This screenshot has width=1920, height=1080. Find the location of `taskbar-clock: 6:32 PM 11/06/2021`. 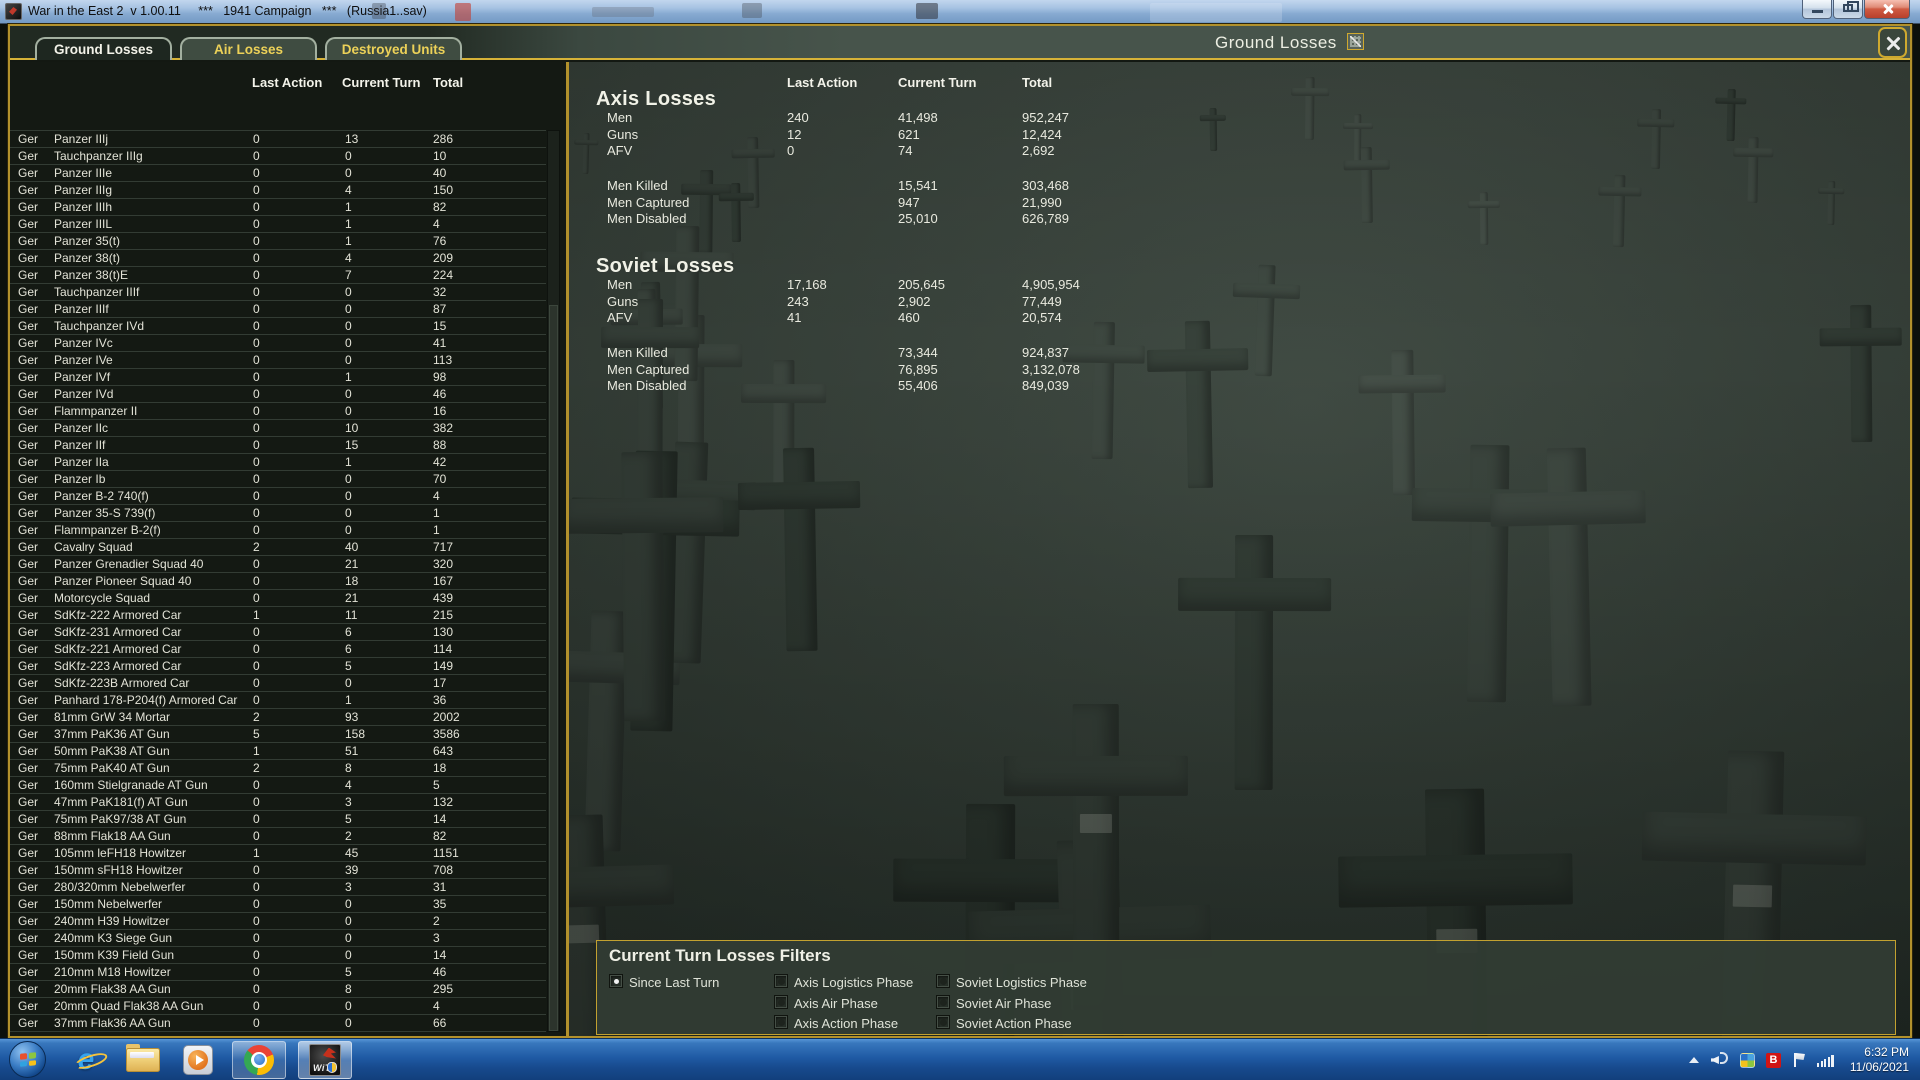

taskbar-clock: 6:32 PM 11/06/2021 is located at coordinates (1879, 1060).